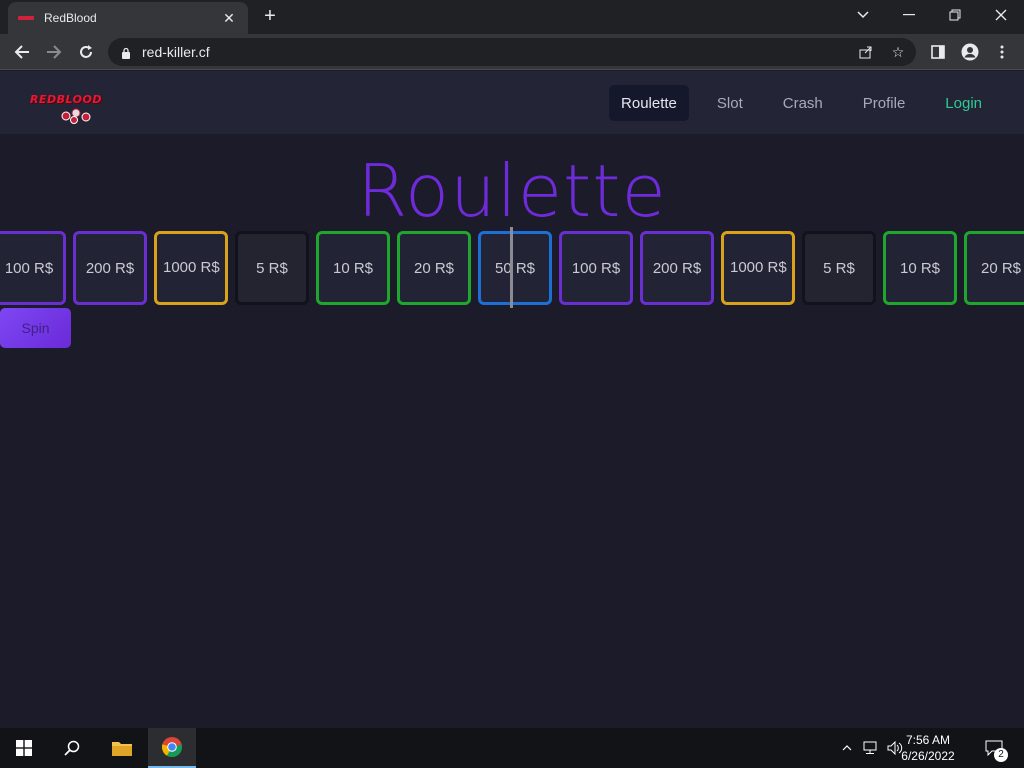 Image resolution: width=1024 pixels, height=768 pixels. I want to click on browser-tab: RedBlood ✕, so click(128, 18).